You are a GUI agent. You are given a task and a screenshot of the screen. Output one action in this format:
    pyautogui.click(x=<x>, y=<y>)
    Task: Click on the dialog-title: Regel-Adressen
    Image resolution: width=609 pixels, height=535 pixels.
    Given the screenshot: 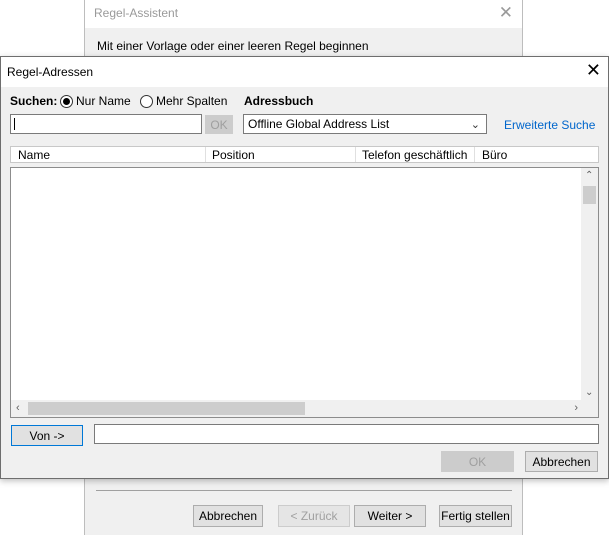 What is the action you would take?
    pyautogui.click(x=50, y=72)
    